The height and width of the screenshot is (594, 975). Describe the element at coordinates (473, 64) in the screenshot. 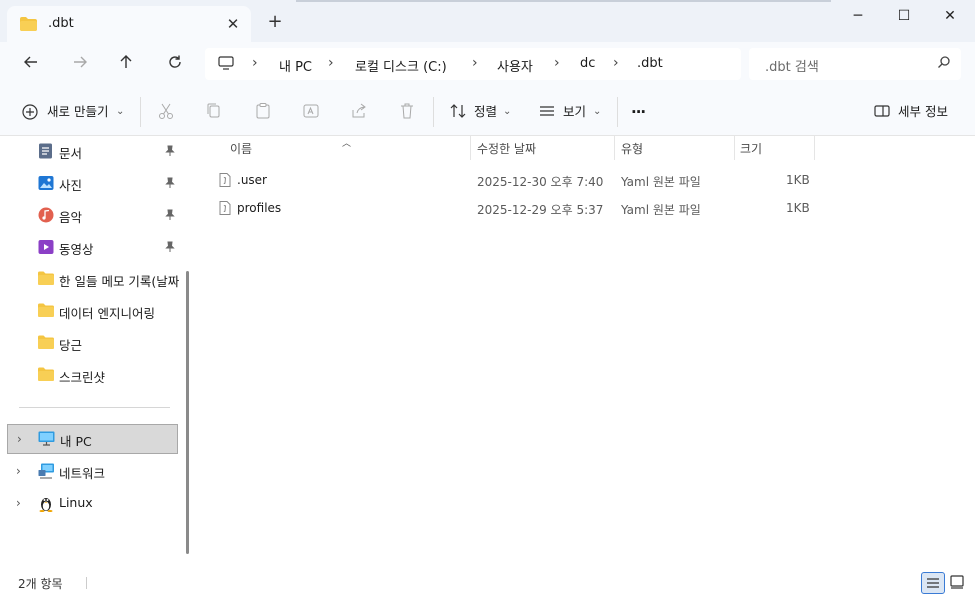

I see `address-bar: › 내 PC › 로컬 디스크 (C:) › 사용자 › dc › .dbt` at that location.